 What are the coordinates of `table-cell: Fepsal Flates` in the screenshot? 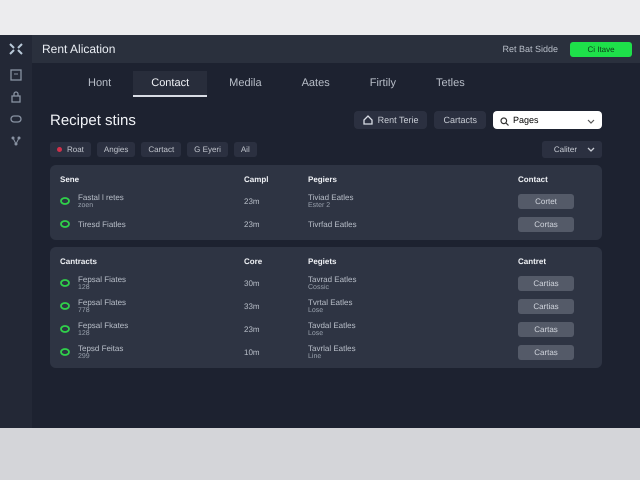 It's located at (102, 302).